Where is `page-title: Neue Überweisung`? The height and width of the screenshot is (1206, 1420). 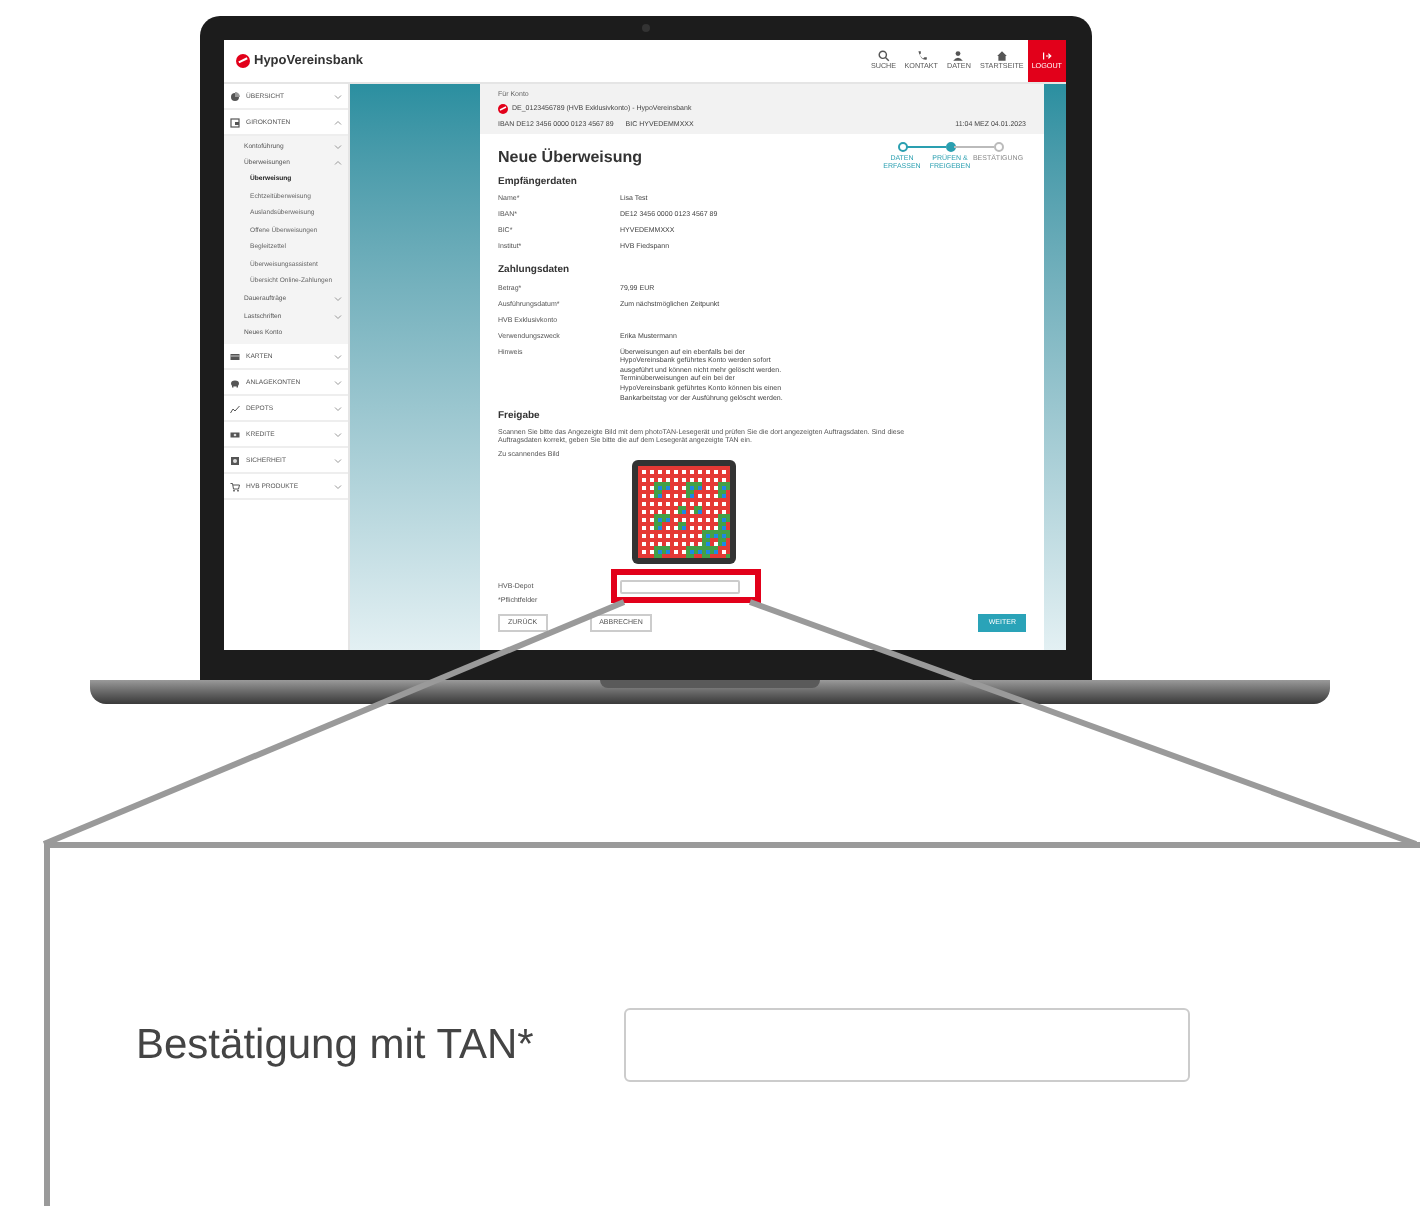 page-title: Neue Überweisung is located at coordinates (570, 157).